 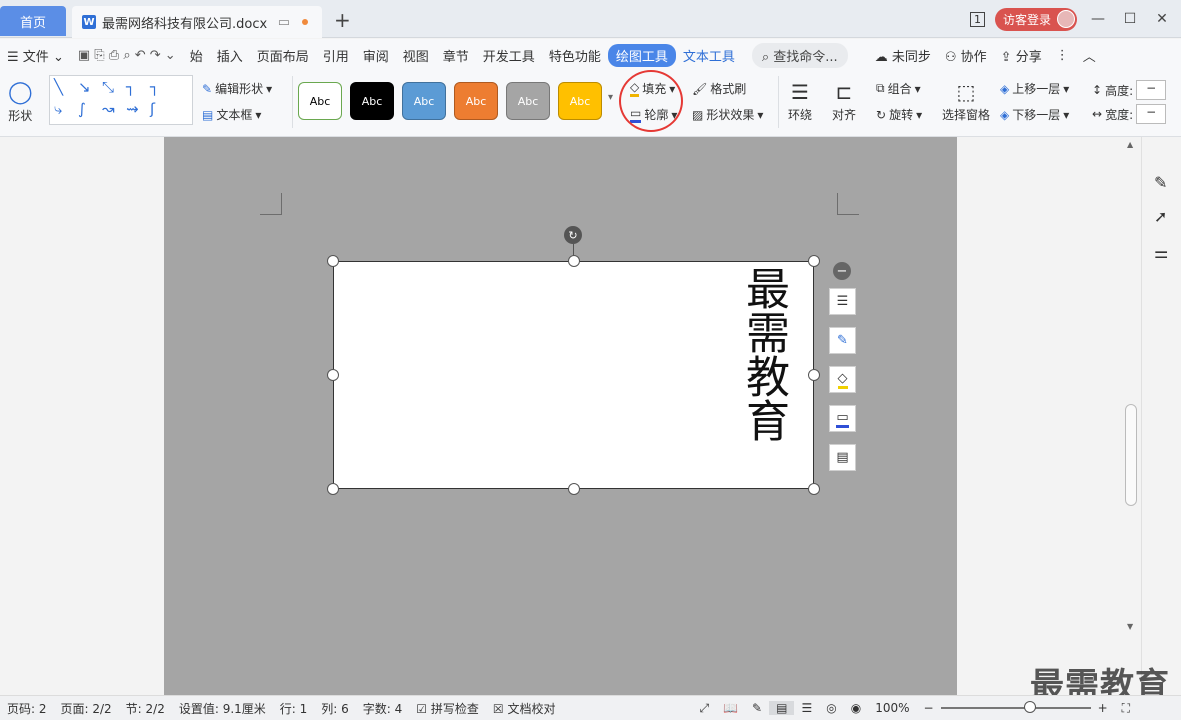 What do you see at coordinates (814, 375) in the screenshot?
I see `resize-handle-r` at bounding box center [814, 375].